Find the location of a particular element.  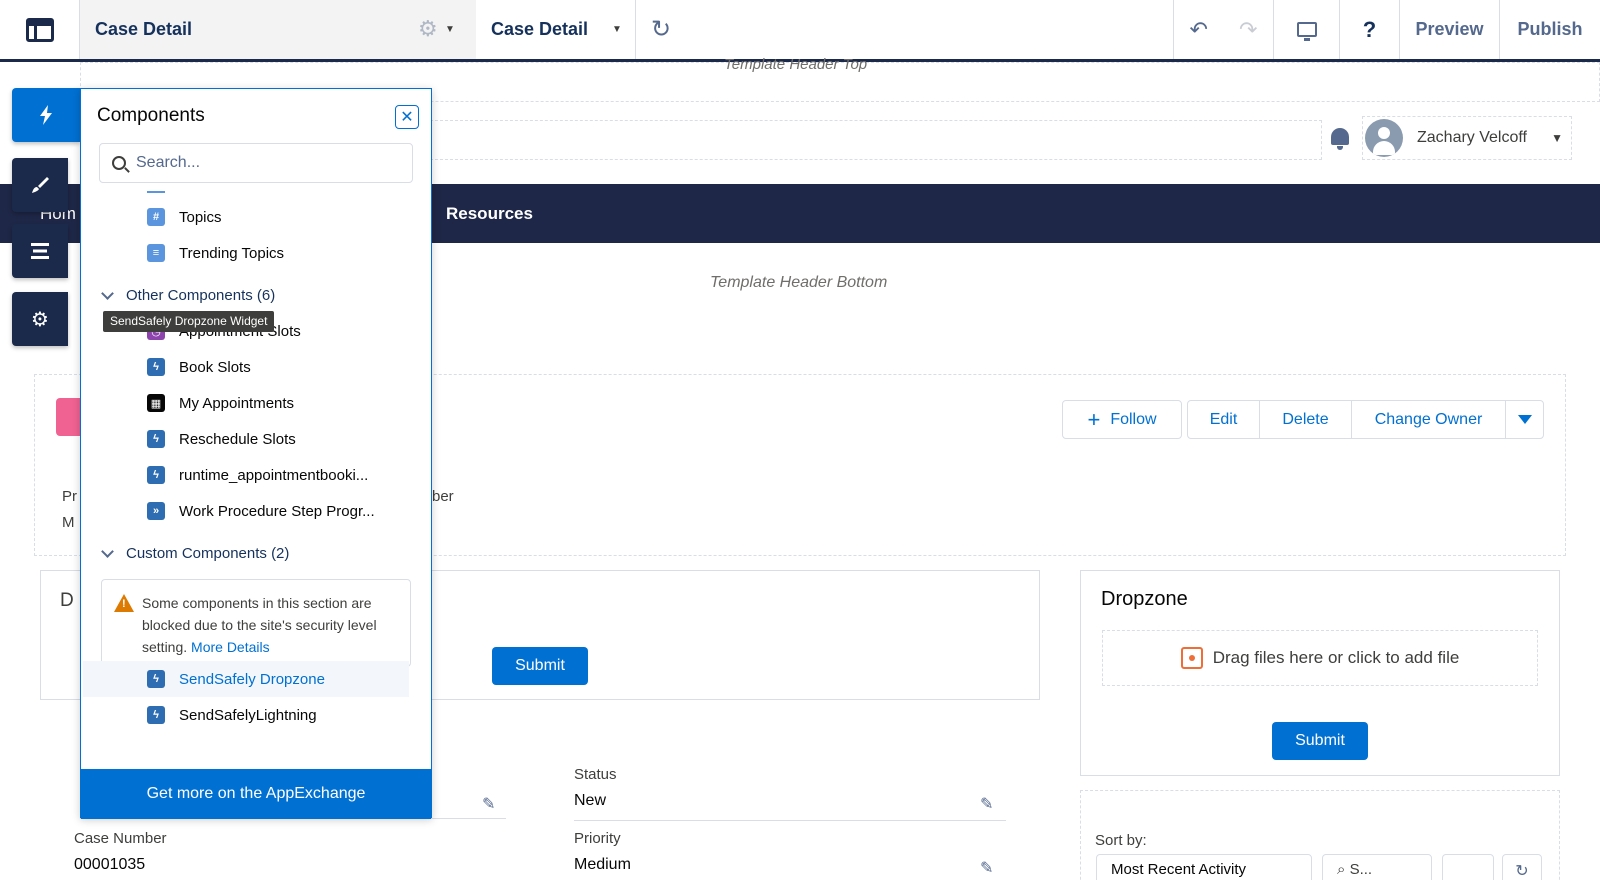

component-item-book-slots: ϟ Book Slots is located at coordinates (282, 367).